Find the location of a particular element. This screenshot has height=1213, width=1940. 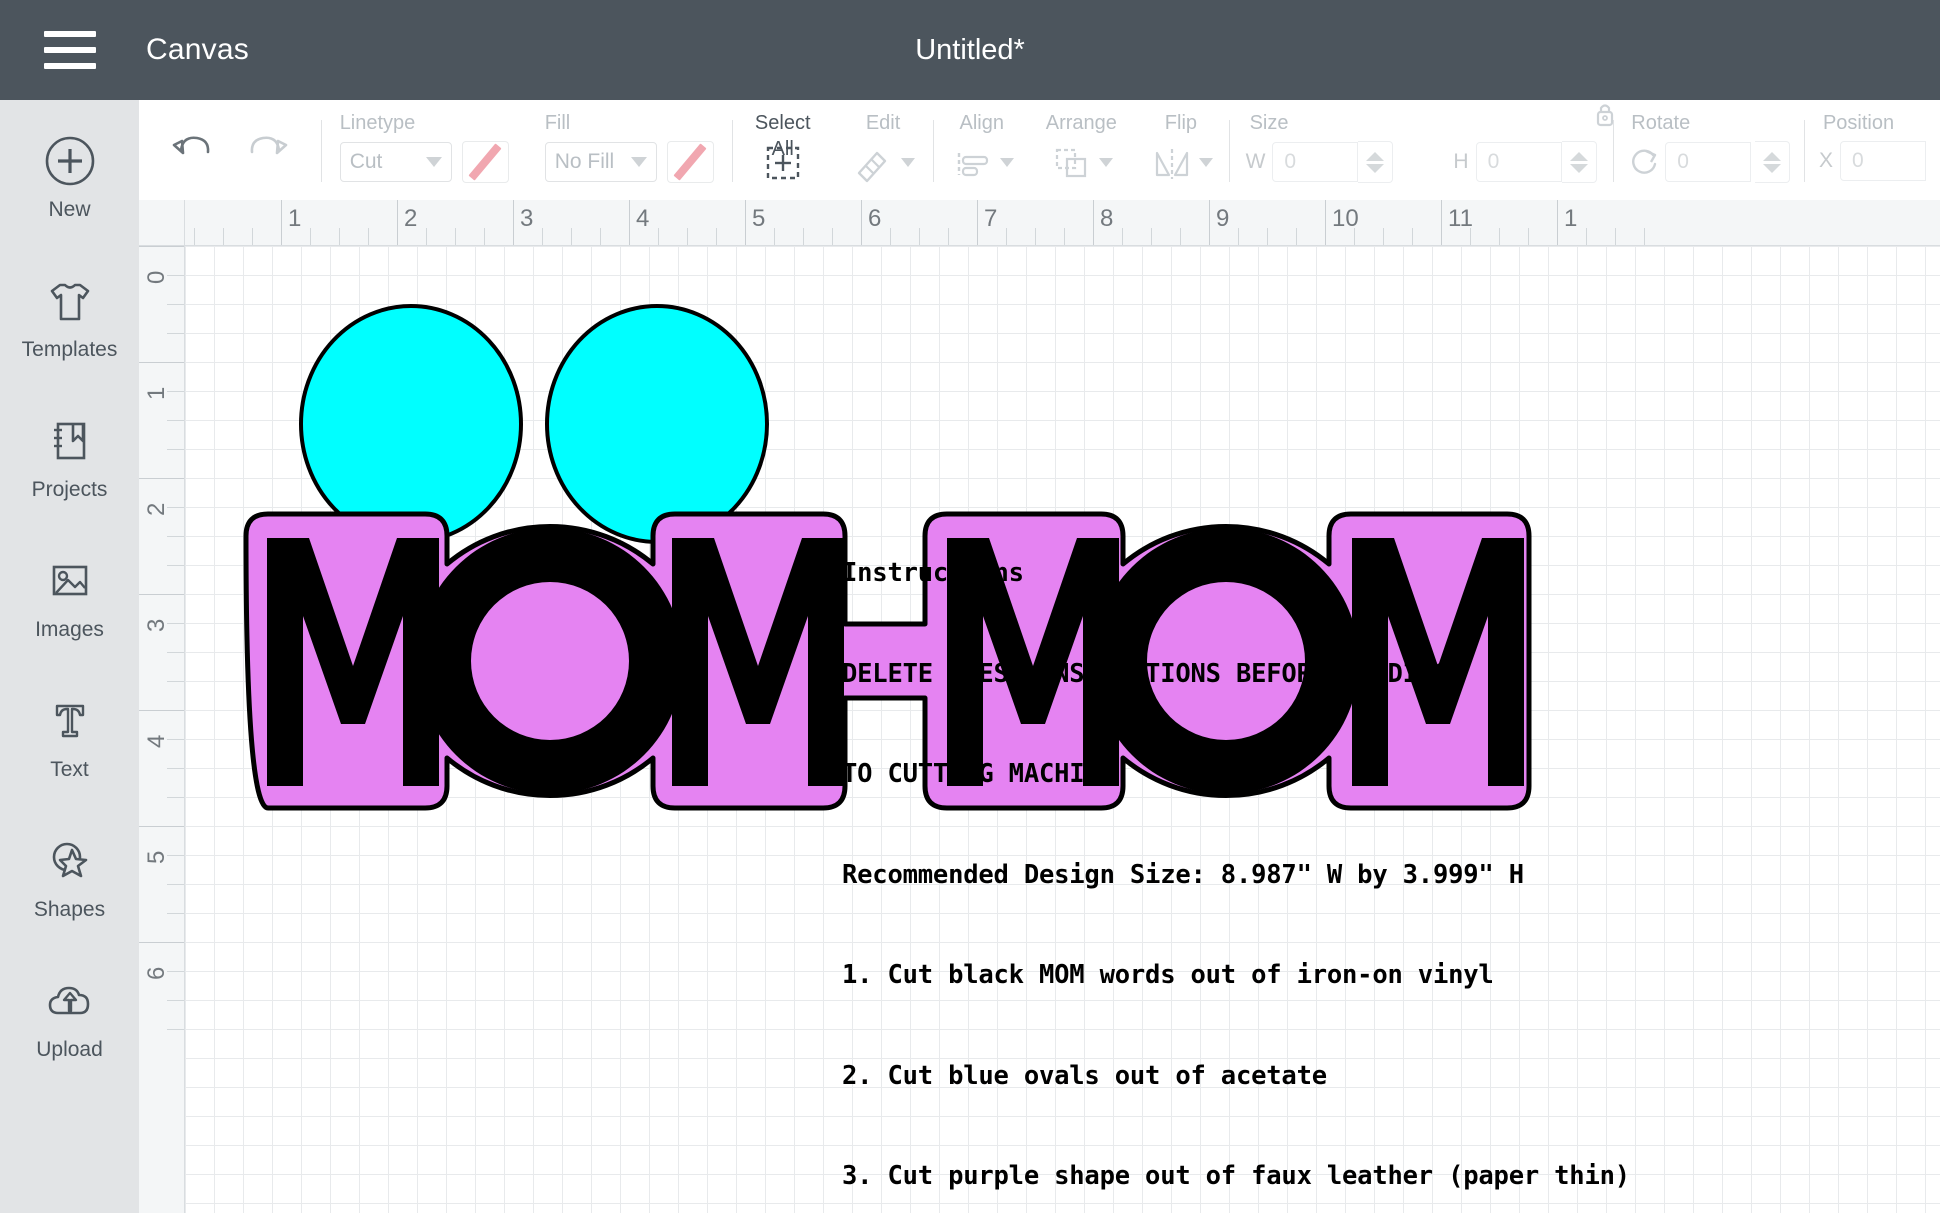

sidebar-item-text: Text is located at coordinates (69, 736).